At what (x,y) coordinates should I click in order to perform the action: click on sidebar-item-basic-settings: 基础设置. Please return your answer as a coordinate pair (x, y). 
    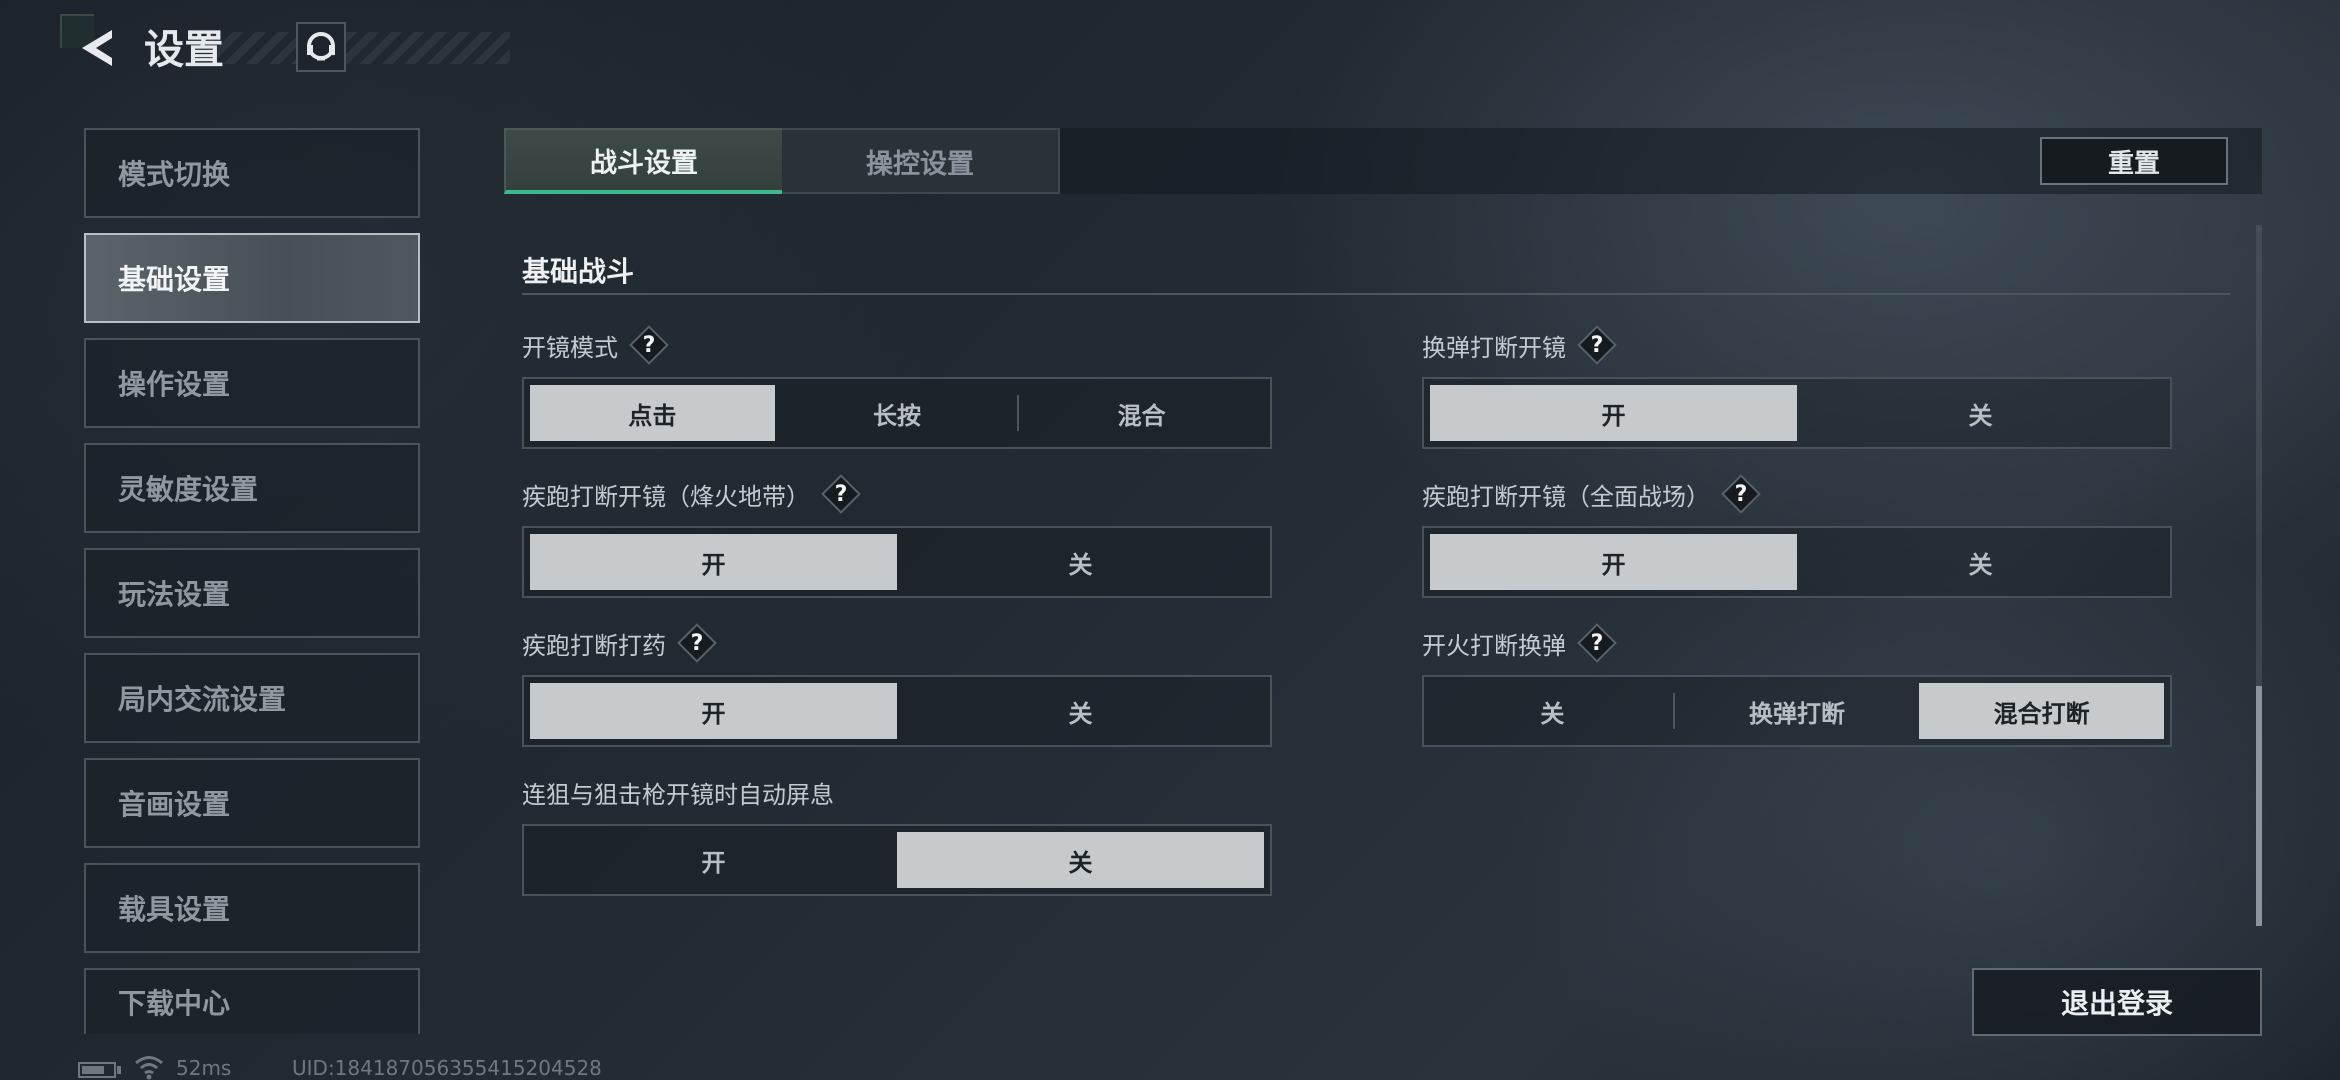
    Looking at the image, I should click on (252, 278).